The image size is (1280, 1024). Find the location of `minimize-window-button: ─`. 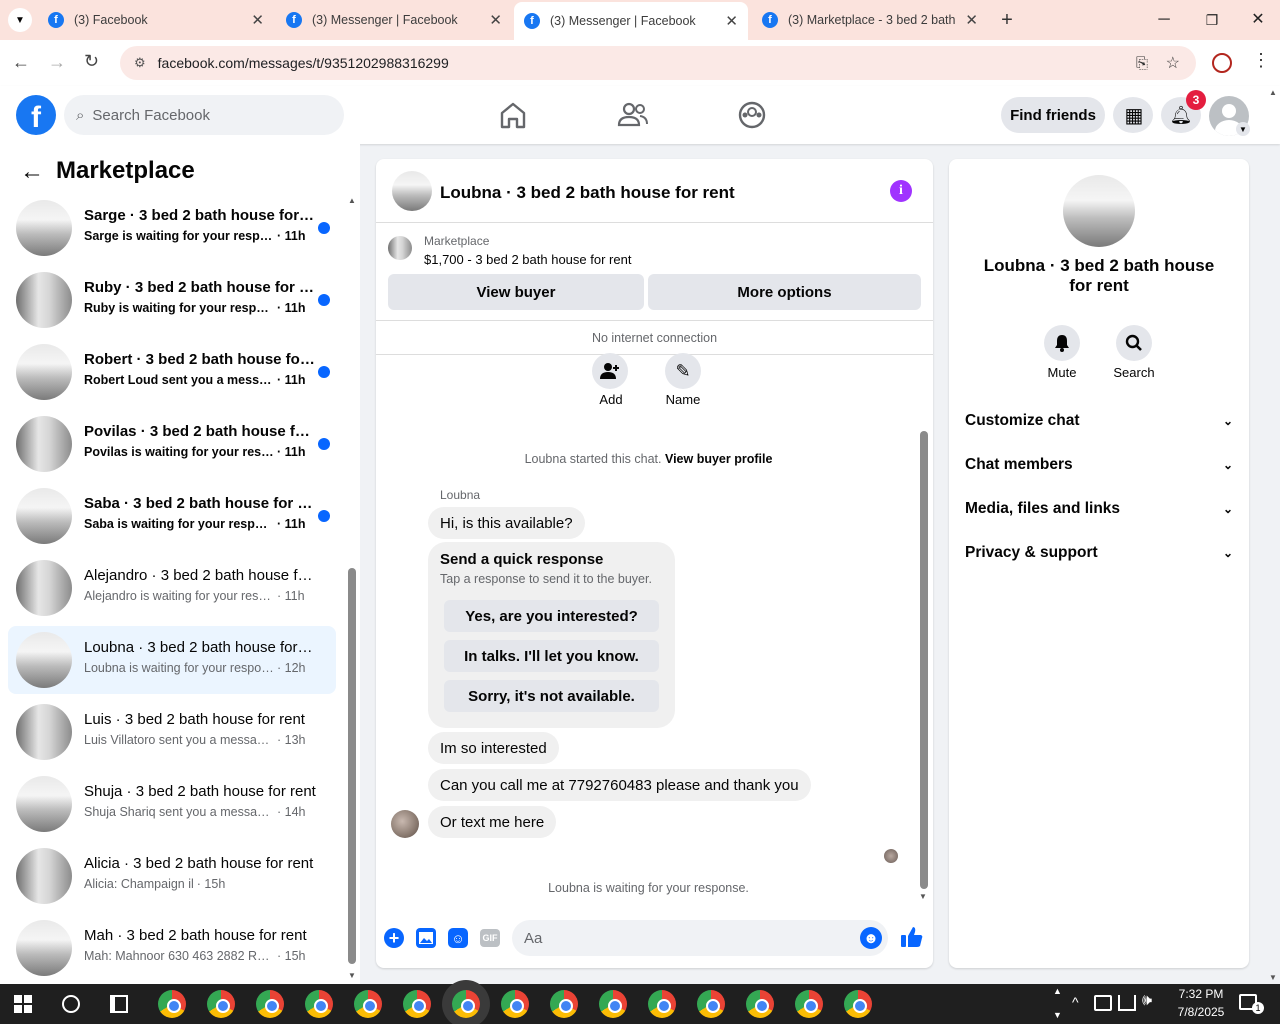

minimize-window-button: ─ is located at coordinates (1164, 20).